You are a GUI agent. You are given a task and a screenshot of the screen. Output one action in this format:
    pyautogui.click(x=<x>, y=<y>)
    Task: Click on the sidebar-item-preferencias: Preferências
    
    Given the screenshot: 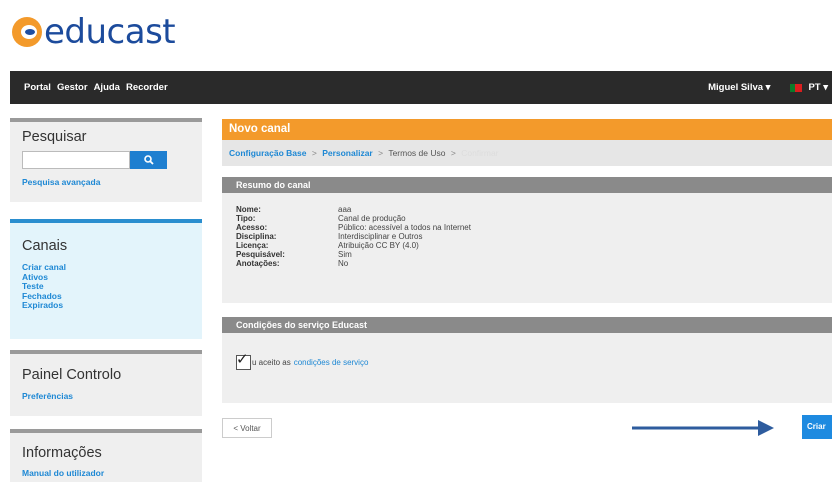 What is the action you would take?
    pyautogui.click(x=112, y=396)
    